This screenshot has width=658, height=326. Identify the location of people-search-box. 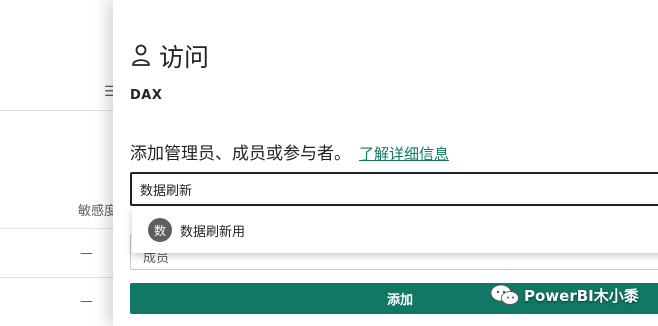
(394, 189).